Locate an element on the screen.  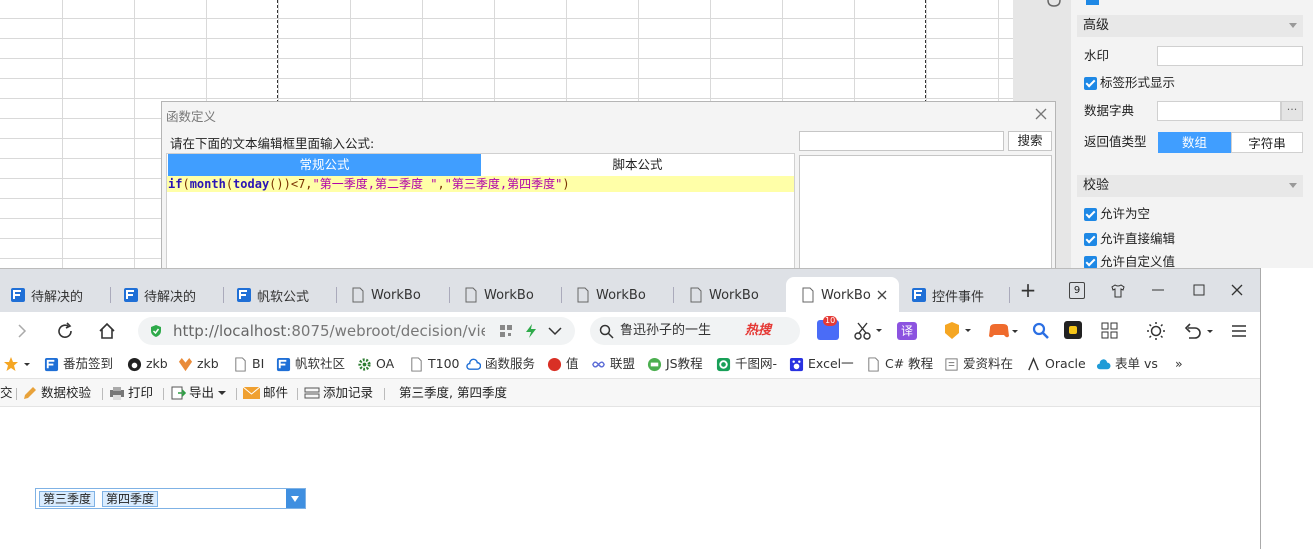
email-label: 邮件 is located at coordinates (276, 392).